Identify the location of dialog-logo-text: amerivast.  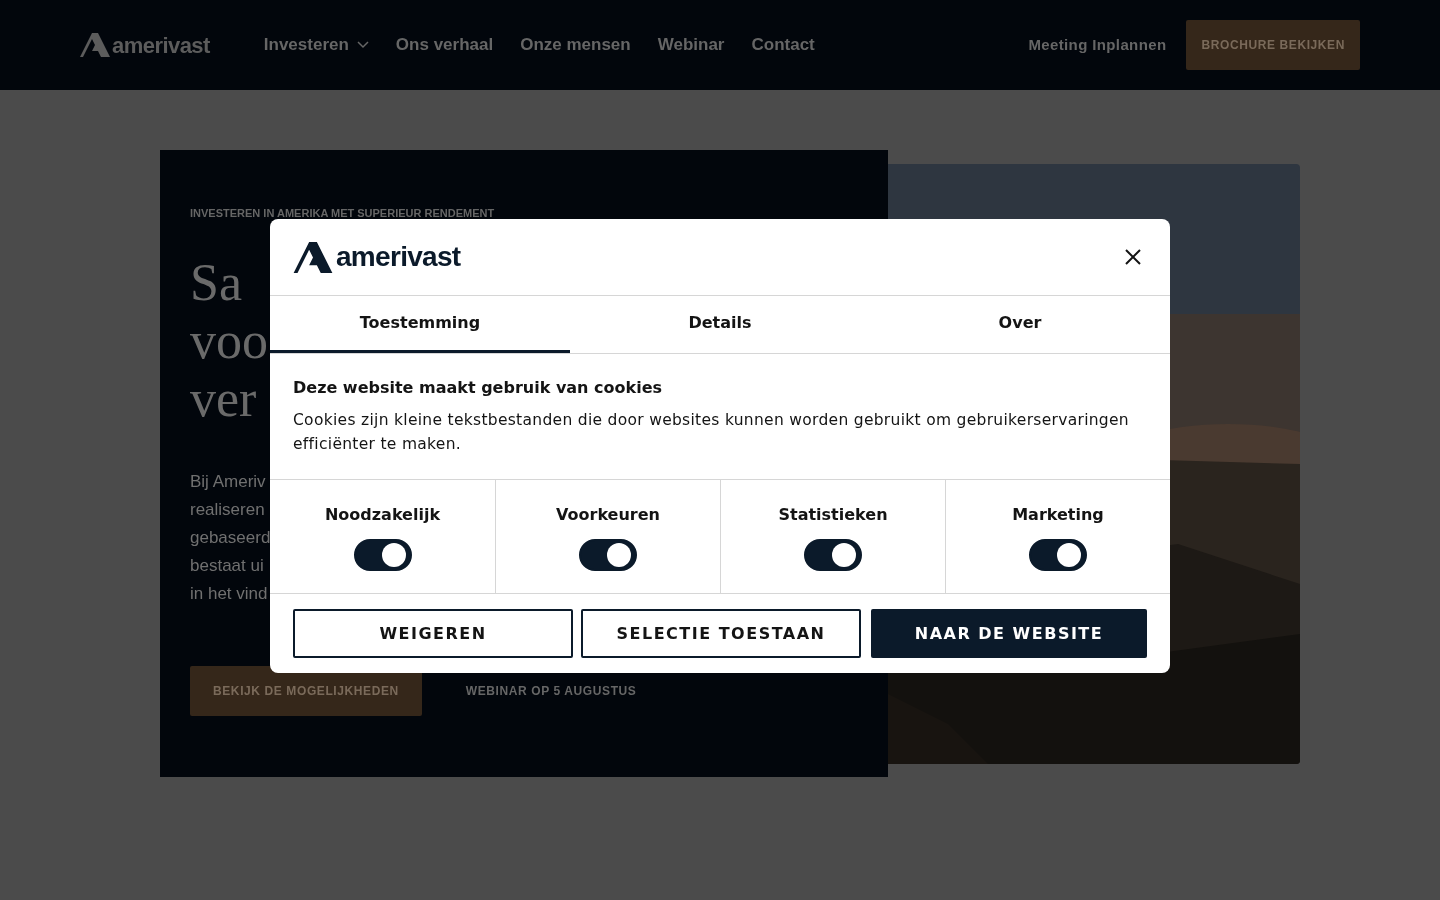
(398, 257).